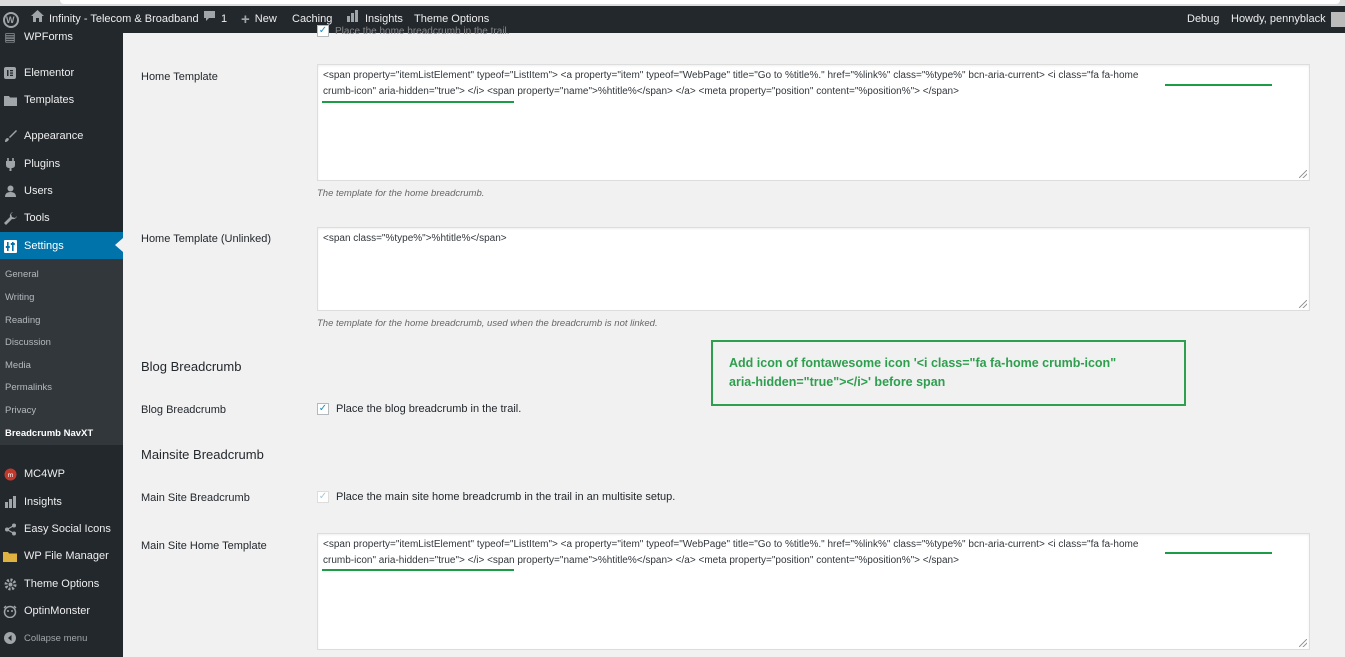 Image resolution: width=1345 pixels, height=657 pixels. I want to click on sidebar-item-easy-social-icons: Easy Social Icons, so click(61, 529).